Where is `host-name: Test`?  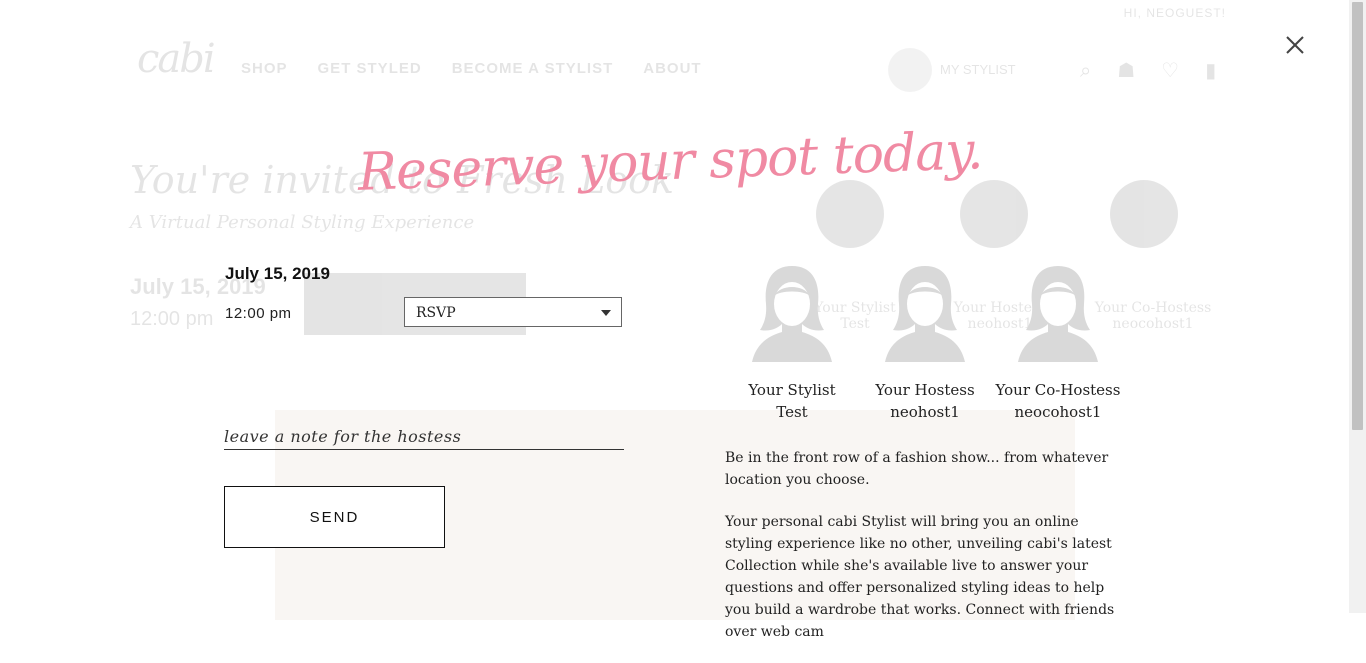 host-name: Test is located at coordinates (792, 412).